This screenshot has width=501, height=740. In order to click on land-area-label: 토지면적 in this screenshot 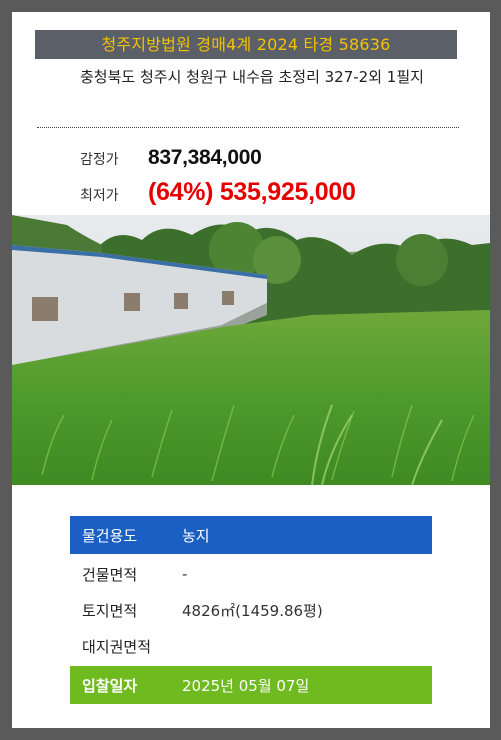, I will do `click(110, 610)`.